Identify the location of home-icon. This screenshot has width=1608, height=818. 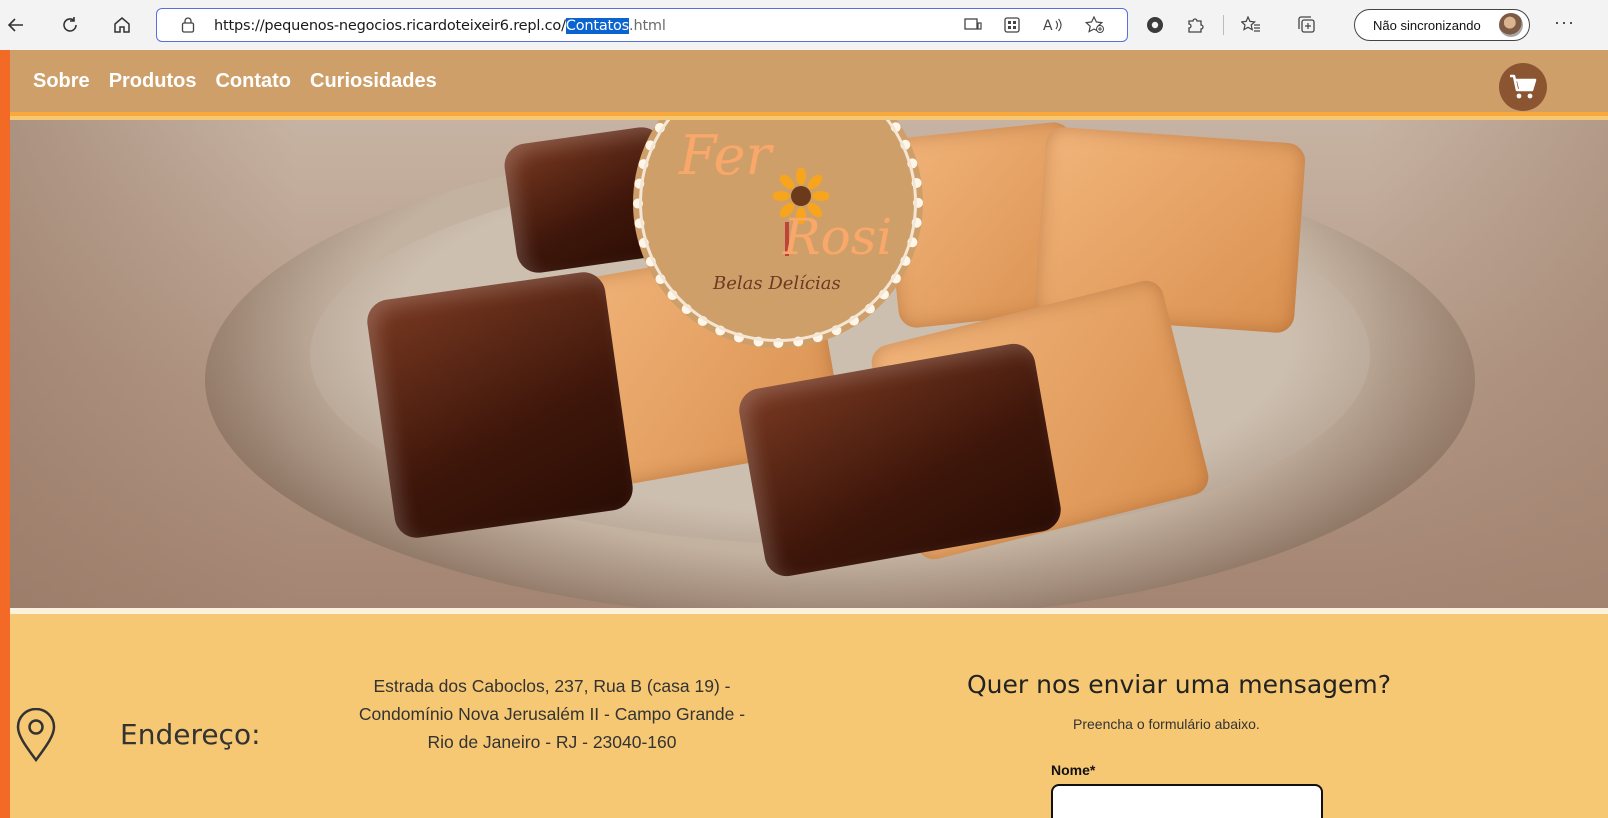
(122, 25).